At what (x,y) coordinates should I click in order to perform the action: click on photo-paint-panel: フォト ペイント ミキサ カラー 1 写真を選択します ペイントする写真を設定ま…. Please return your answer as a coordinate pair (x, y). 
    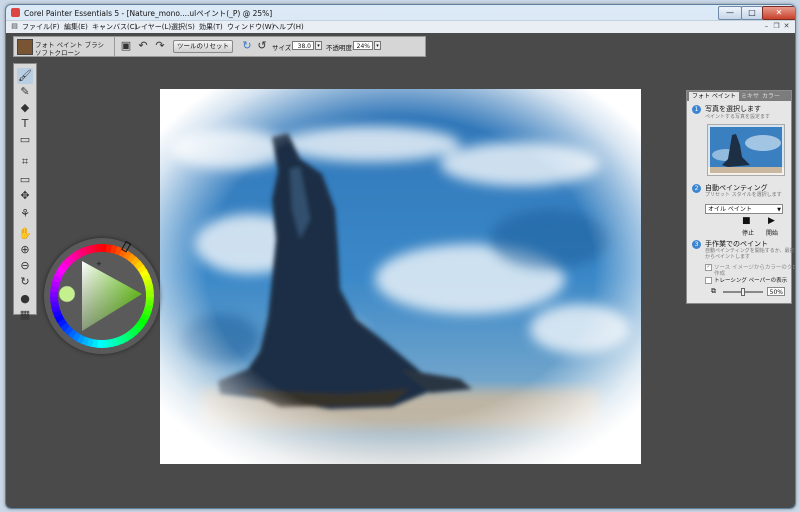
    Looking at the image, I should click on (740, 197).